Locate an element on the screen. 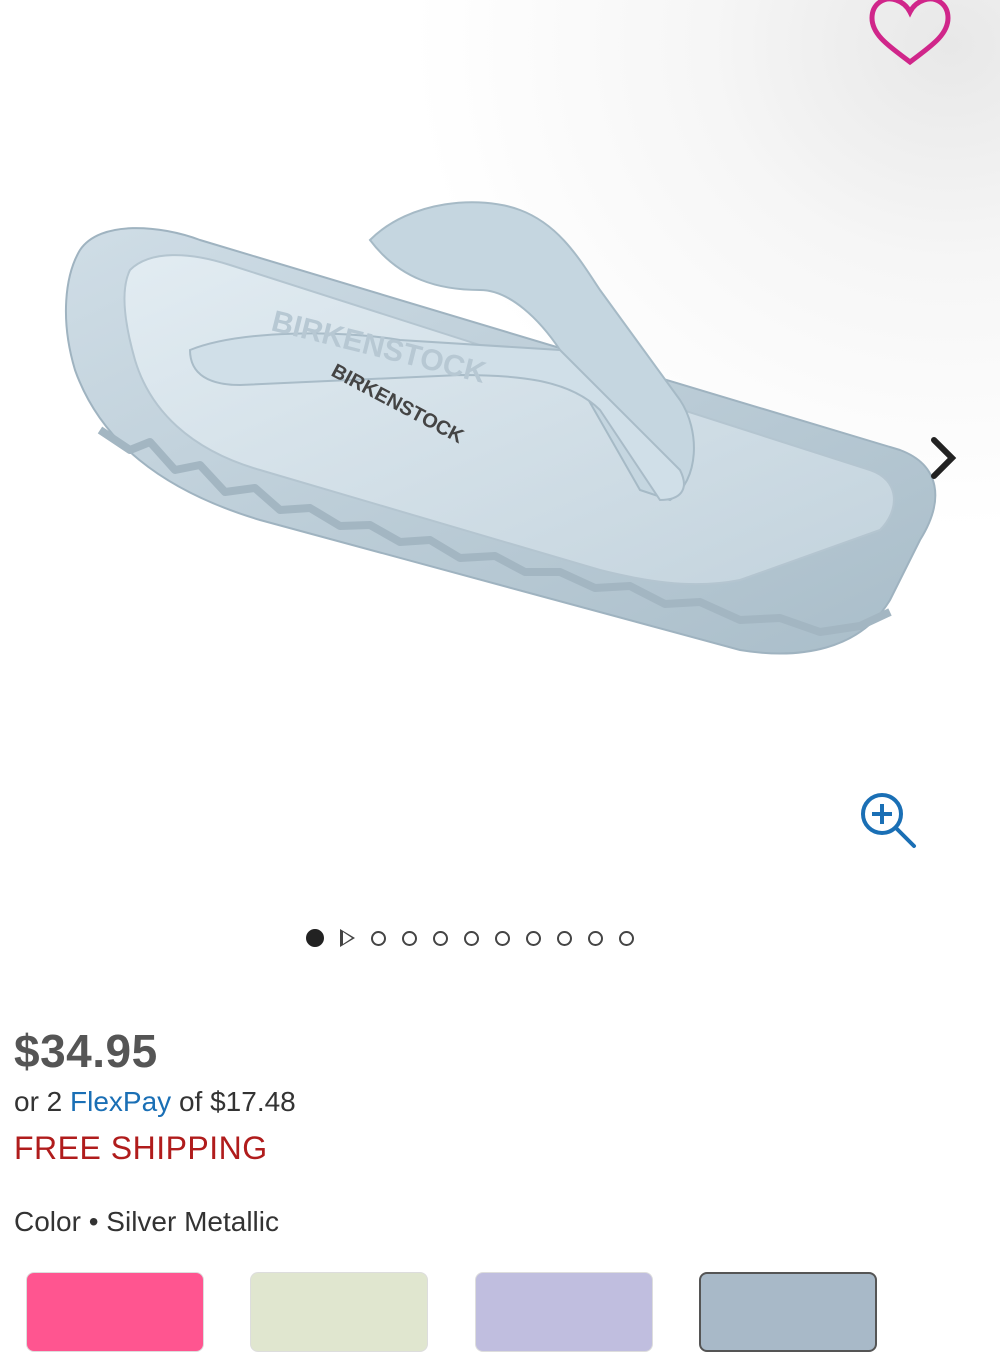 The height and width of the screenshot is (1352, 1000). zoom-in-icon is located at coordinates (890, 822).